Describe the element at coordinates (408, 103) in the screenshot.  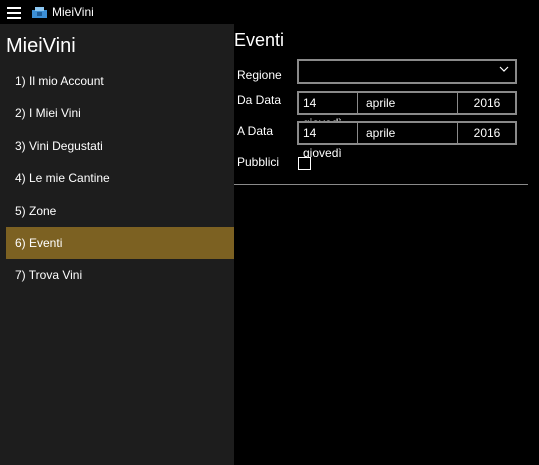
I see `da-data-month: aprile` at that location.